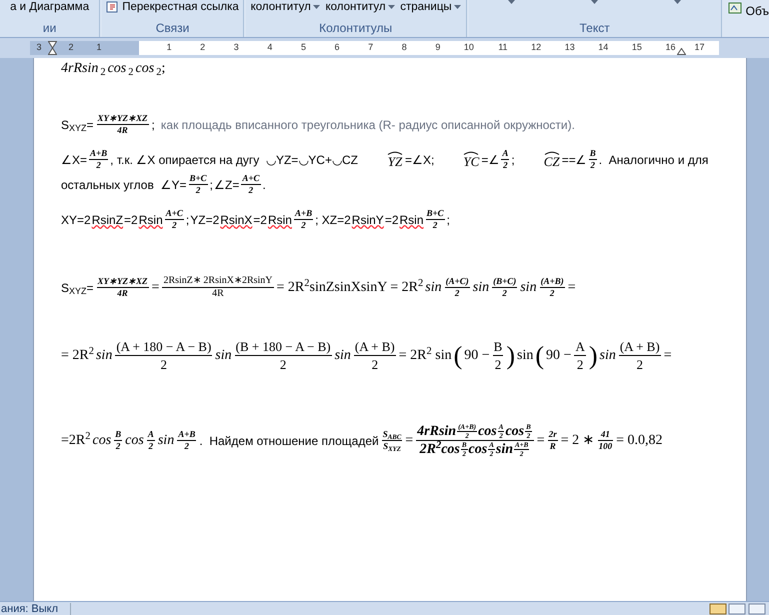  I want to click on body-text: YZ=2, so click(205, 220).